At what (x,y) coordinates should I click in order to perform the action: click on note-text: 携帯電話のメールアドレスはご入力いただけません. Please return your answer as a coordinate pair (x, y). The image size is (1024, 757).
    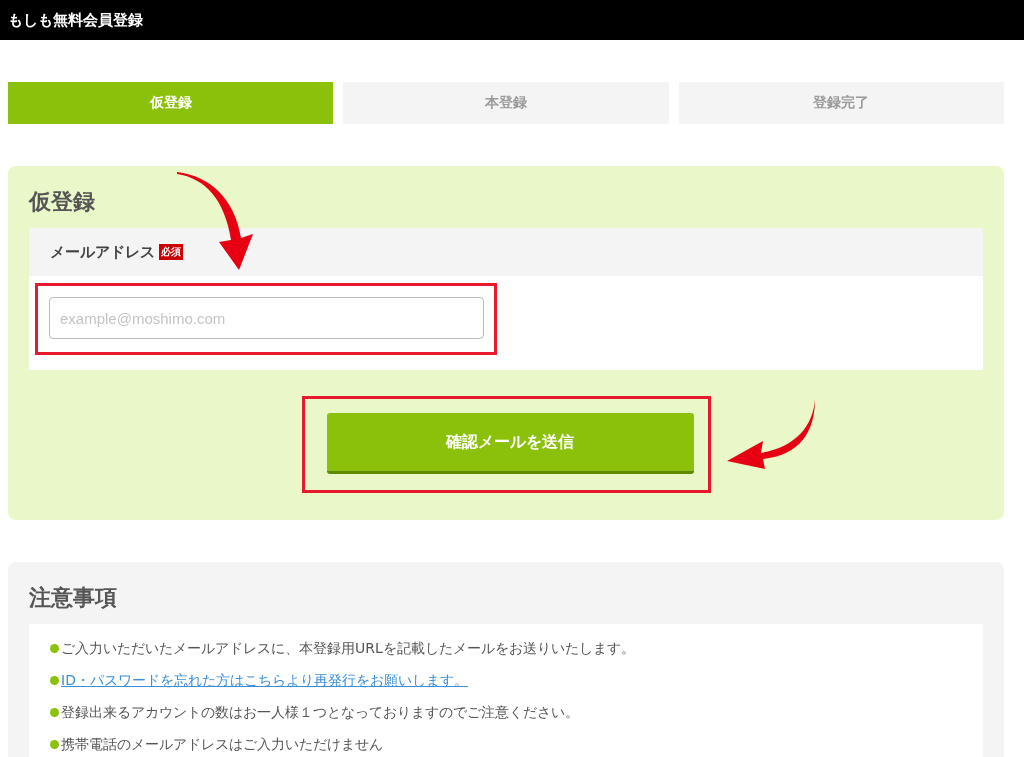
    Looking at the image, I should click on (222, 744).